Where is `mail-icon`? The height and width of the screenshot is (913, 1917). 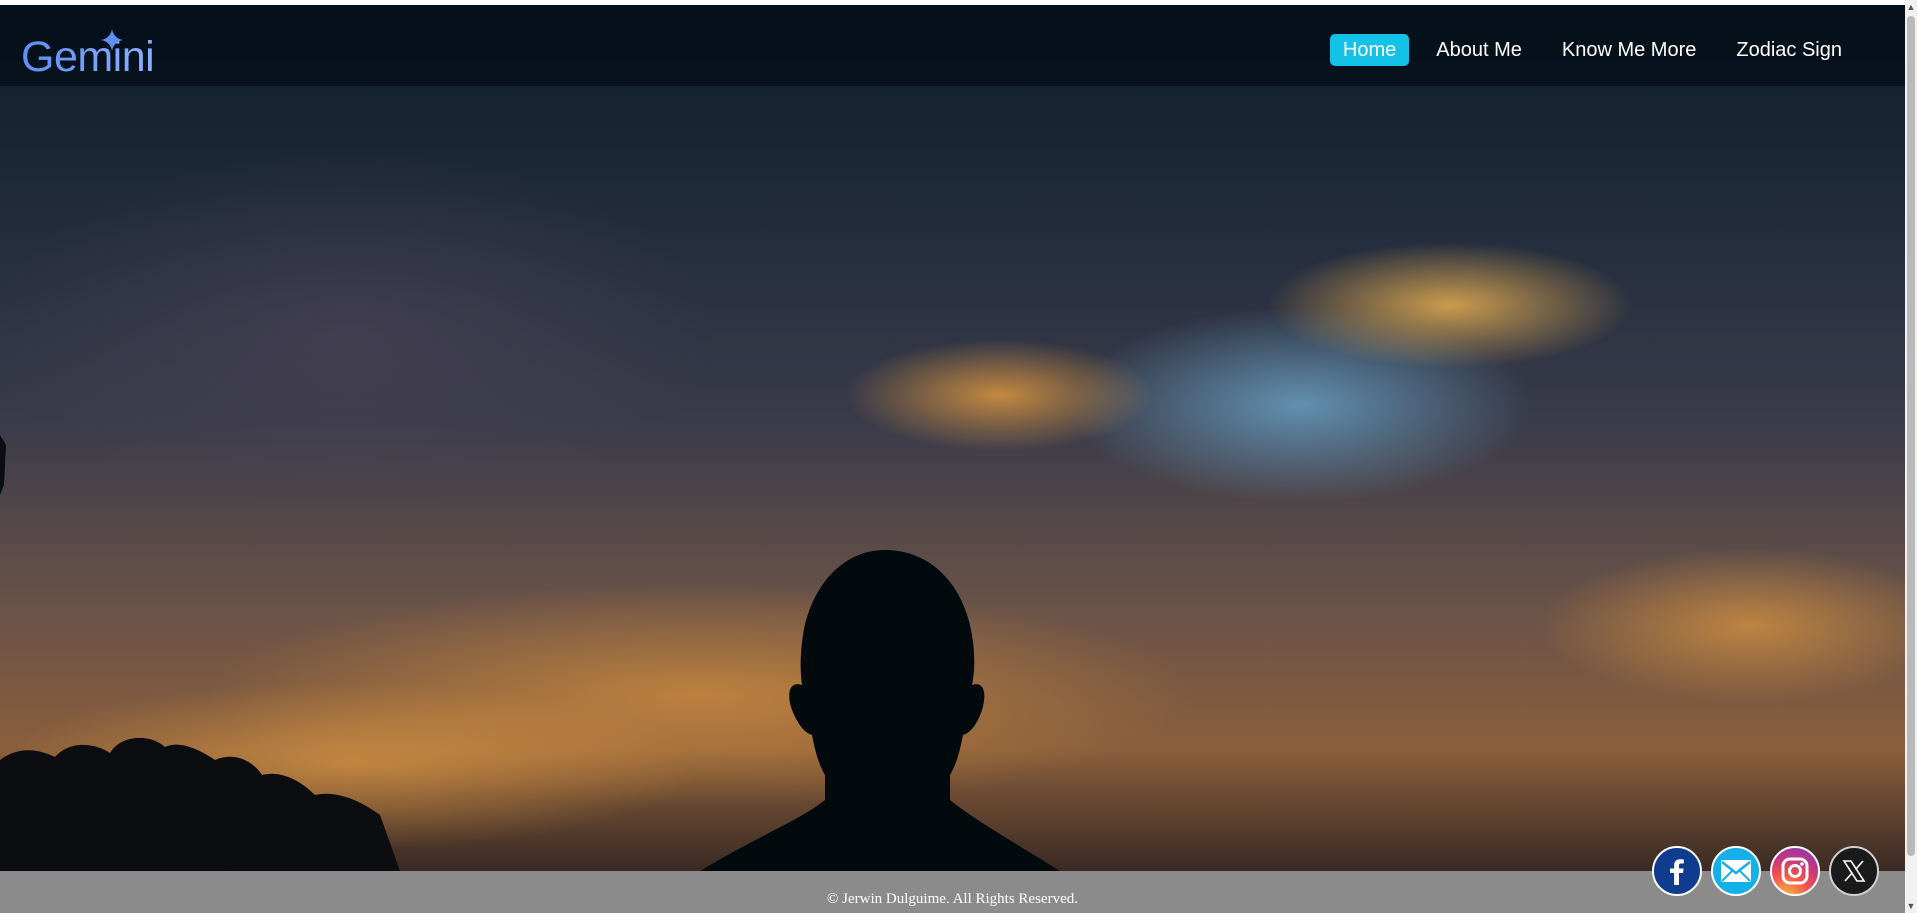 mail-icon is located at coordinates (1736, 871).